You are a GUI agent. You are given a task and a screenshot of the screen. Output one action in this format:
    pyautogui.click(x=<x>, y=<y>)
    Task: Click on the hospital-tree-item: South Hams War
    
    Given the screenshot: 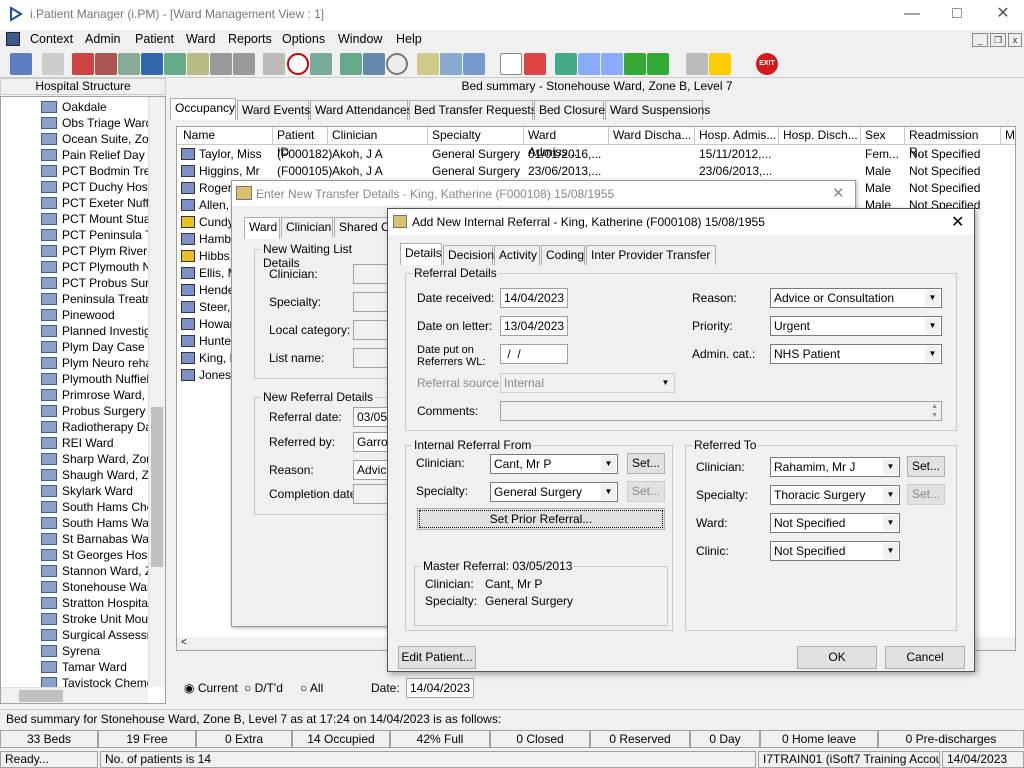 What is the action you would take?
    pyautogui.click(x=97, y=524)
    